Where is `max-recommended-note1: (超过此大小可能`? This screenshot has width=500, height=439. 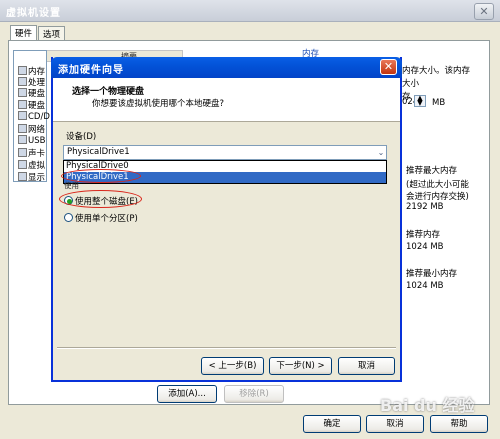
max-recommended-note1: (超过此大小可能 is located at coordinates (437, 185).